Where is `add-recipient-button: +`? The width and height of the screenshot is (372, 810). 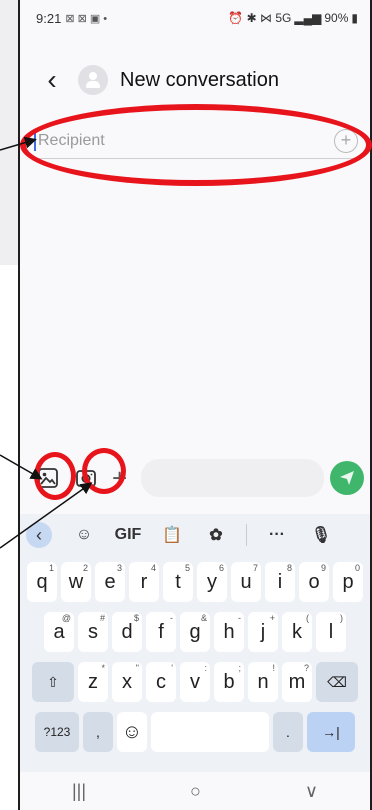
add-recipient-button: + is located at coordinates (346, 141).